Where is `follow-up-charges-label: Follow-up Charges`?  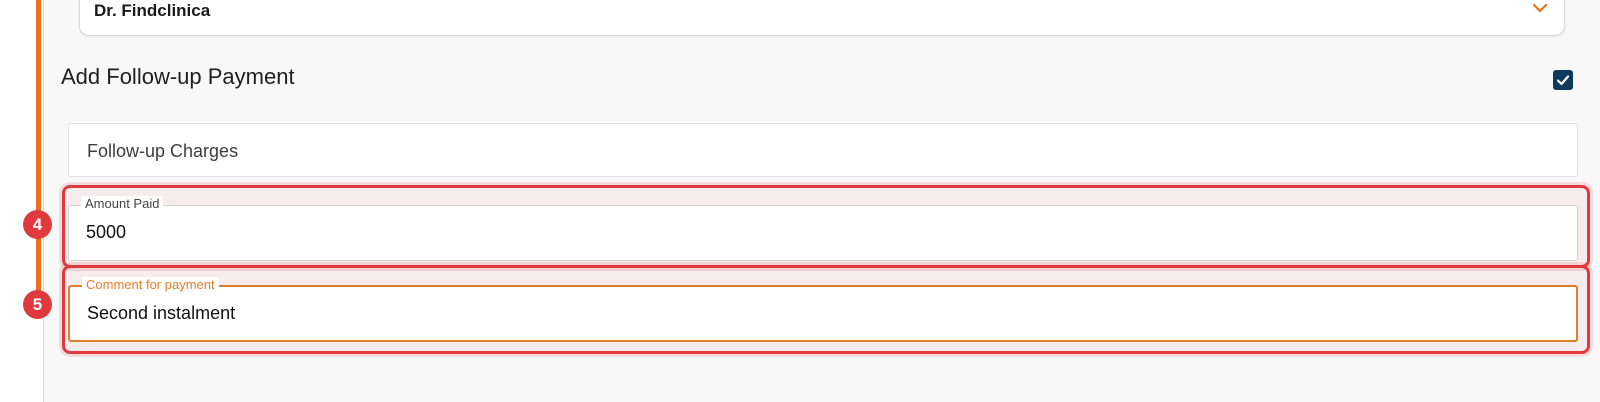 follow-up-charges-label: Follow-up Charges is located at coordinates (163, 151).